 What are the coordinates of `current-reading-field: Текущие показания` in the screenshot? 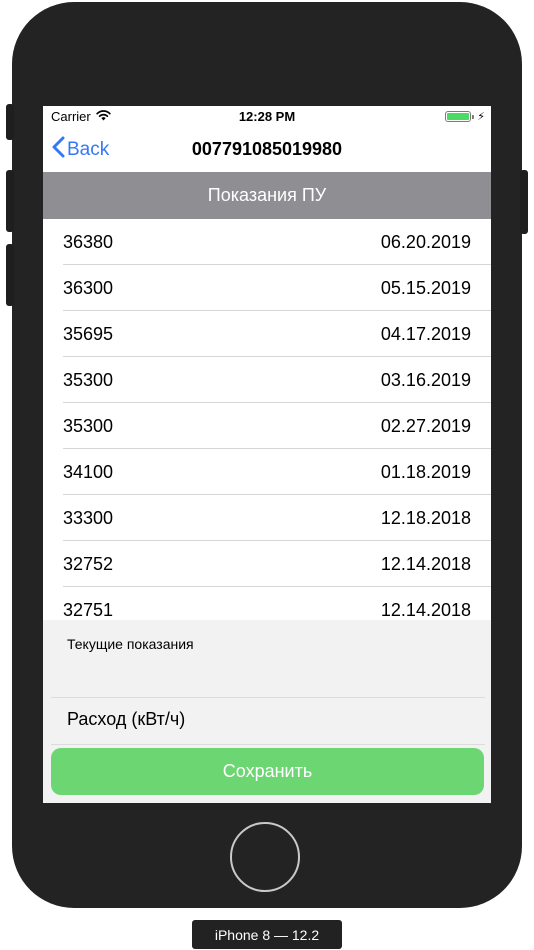 It's located at (268, 659).